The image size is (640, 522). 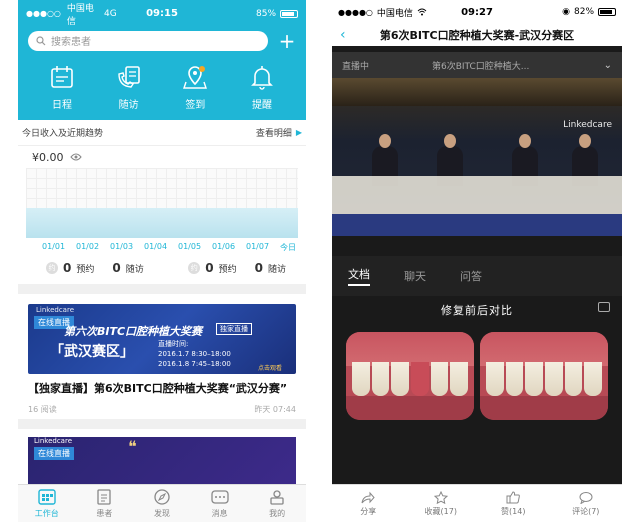 What do you see at coordinates (162, 223) in the screenshot?
I see `trend-area` at bounding box center [162, 223].